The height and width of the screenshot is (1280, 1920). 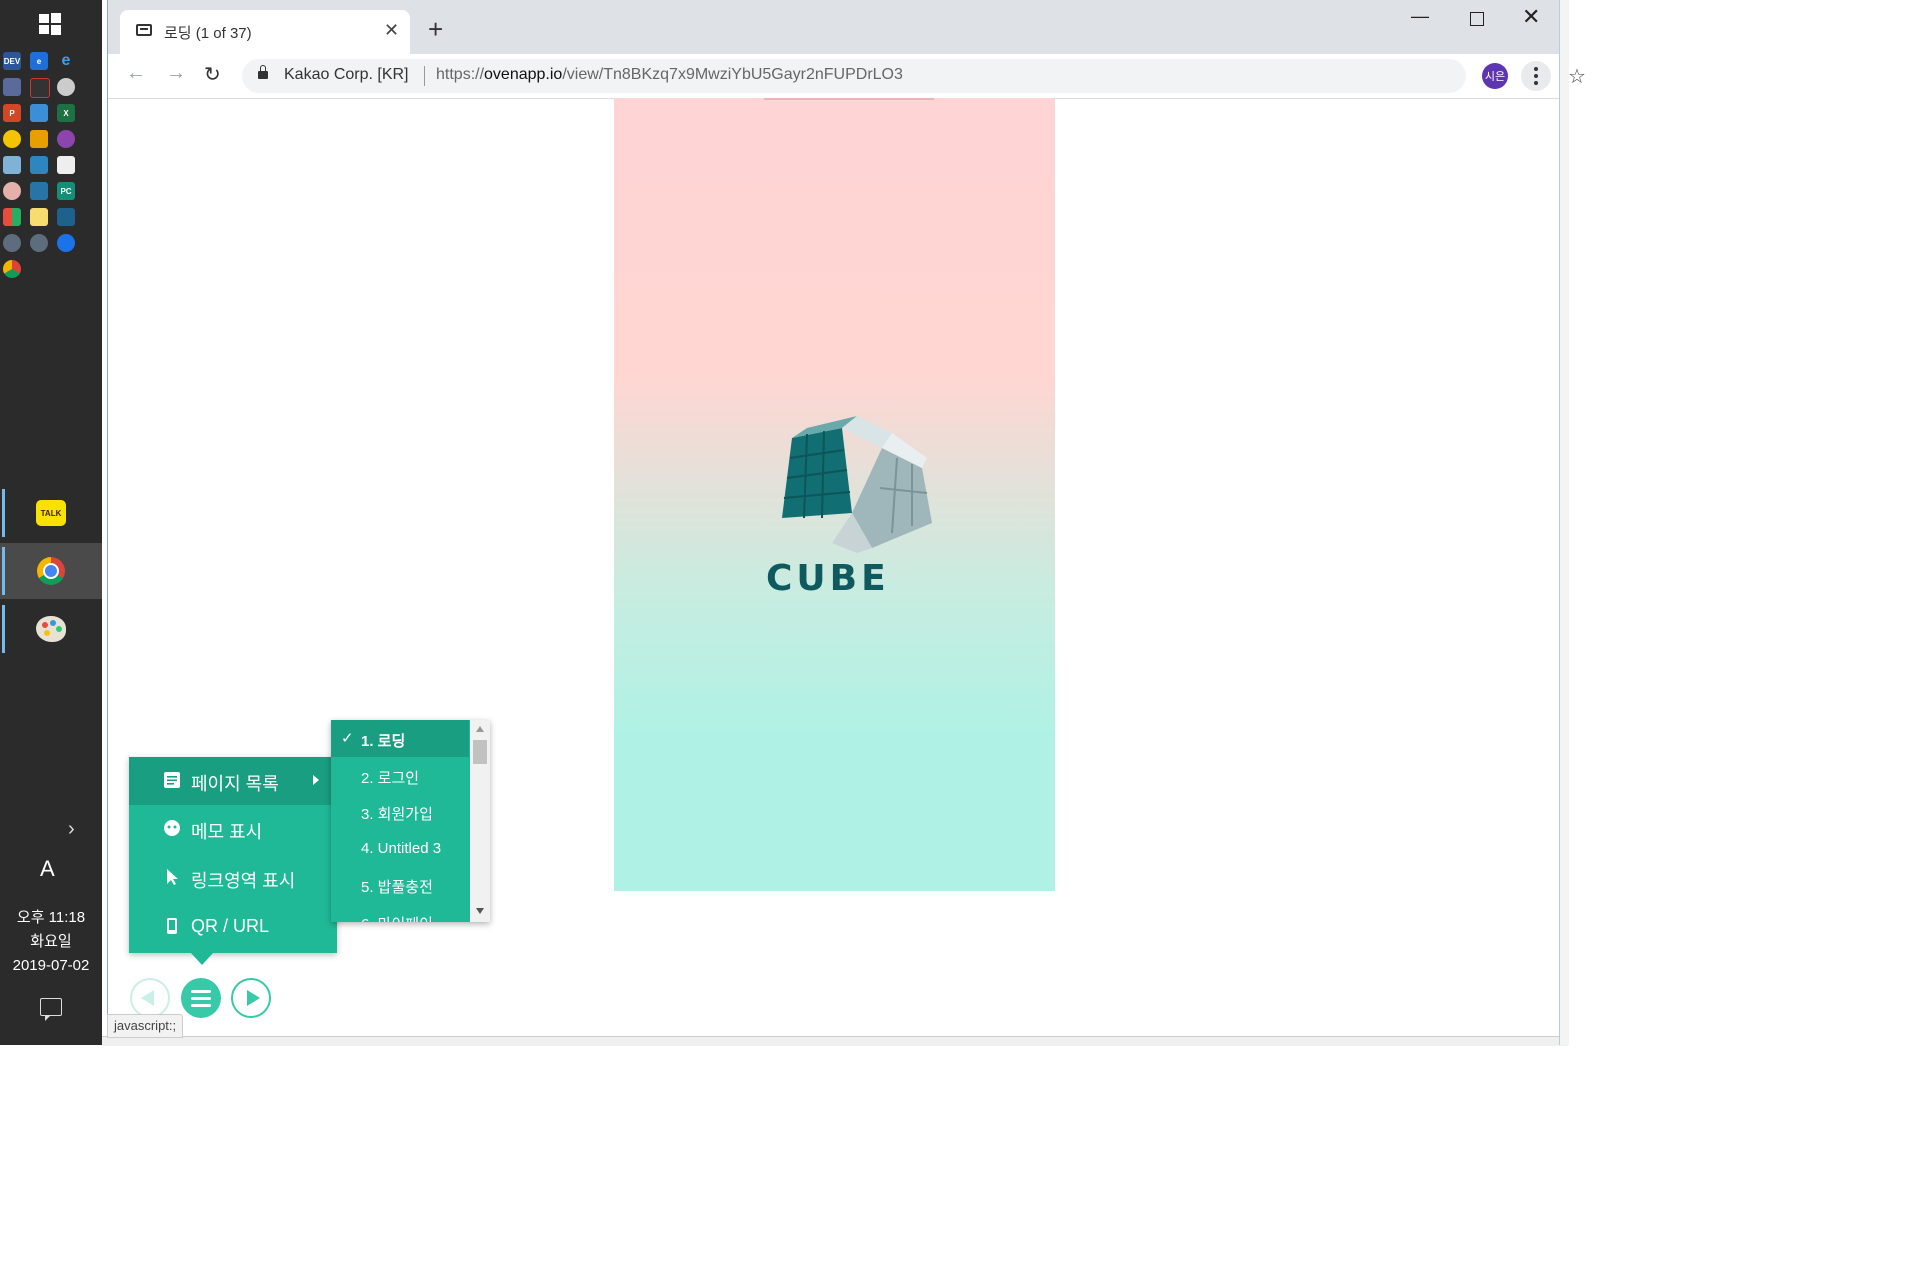 What do you see at coordinates (1536, 76) in the screenshot?
I see `browser-menu-icon` at bounding box center [1536, 76].